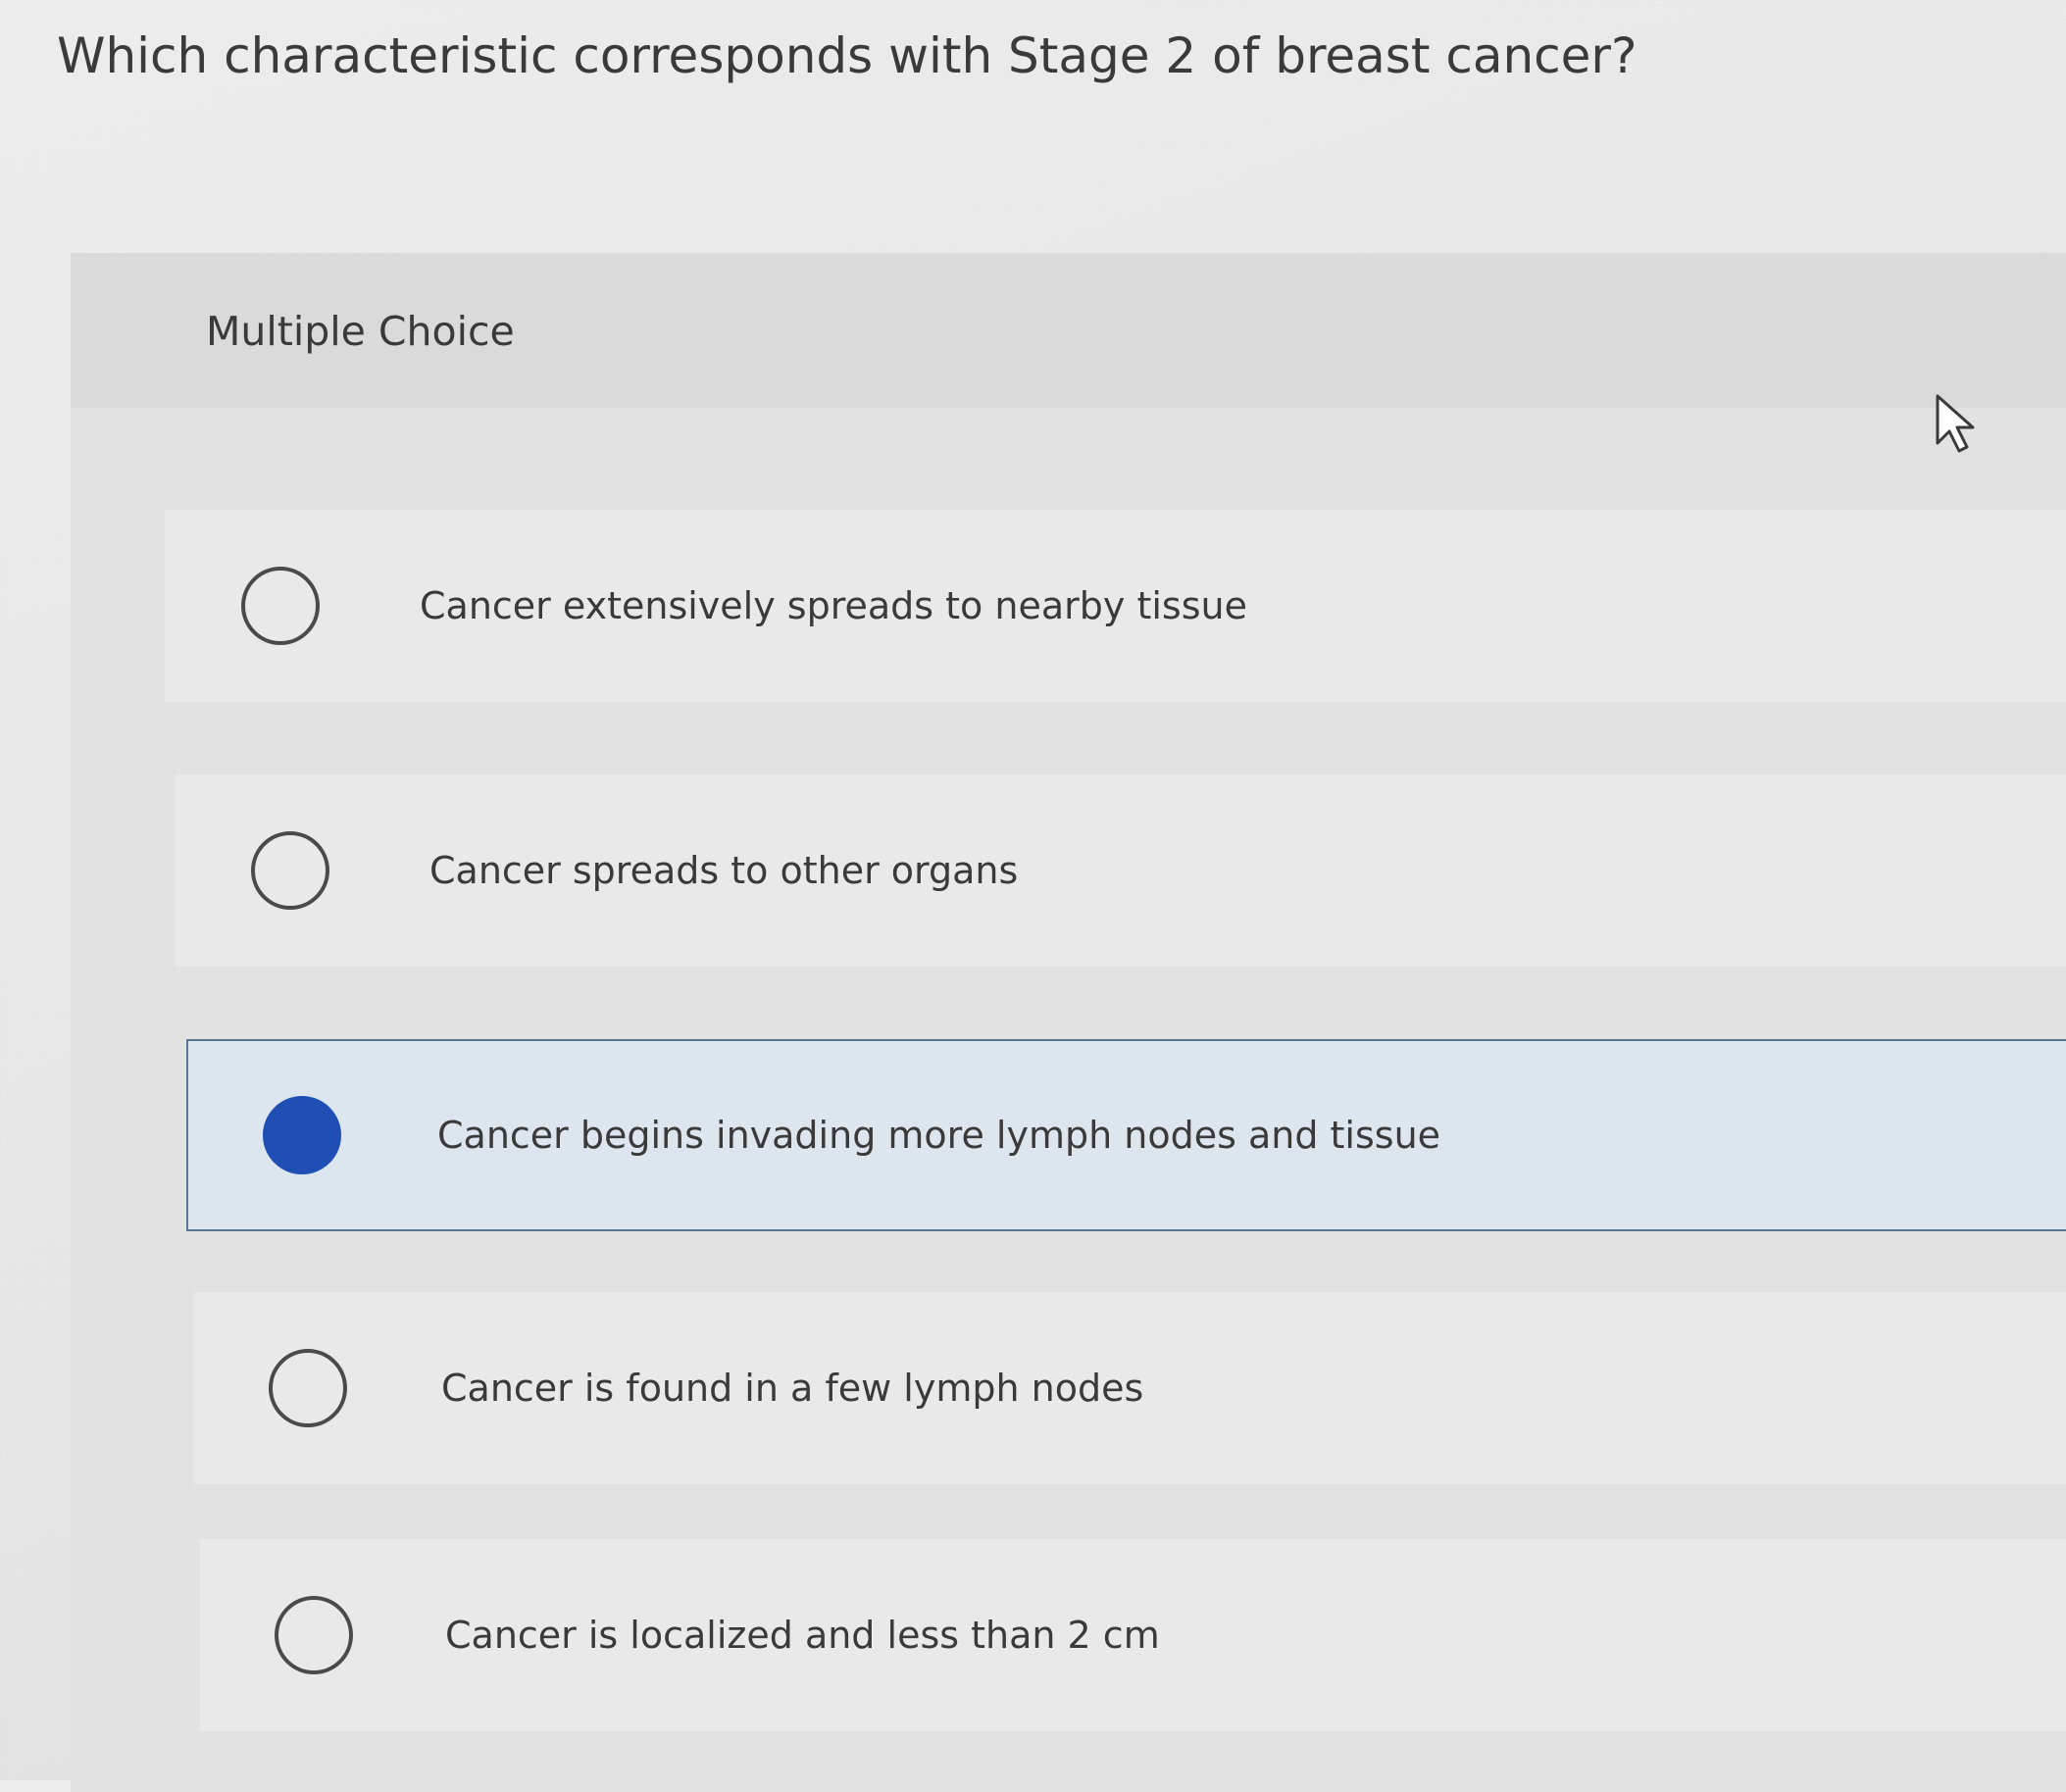 This screenshot has height=1792, width=2066. What do you see at coordinates (792, 1388) in the screenshot?
I see `option-label: Cancer is found in a few lymph nodes` at bounding box center [792, 1388].